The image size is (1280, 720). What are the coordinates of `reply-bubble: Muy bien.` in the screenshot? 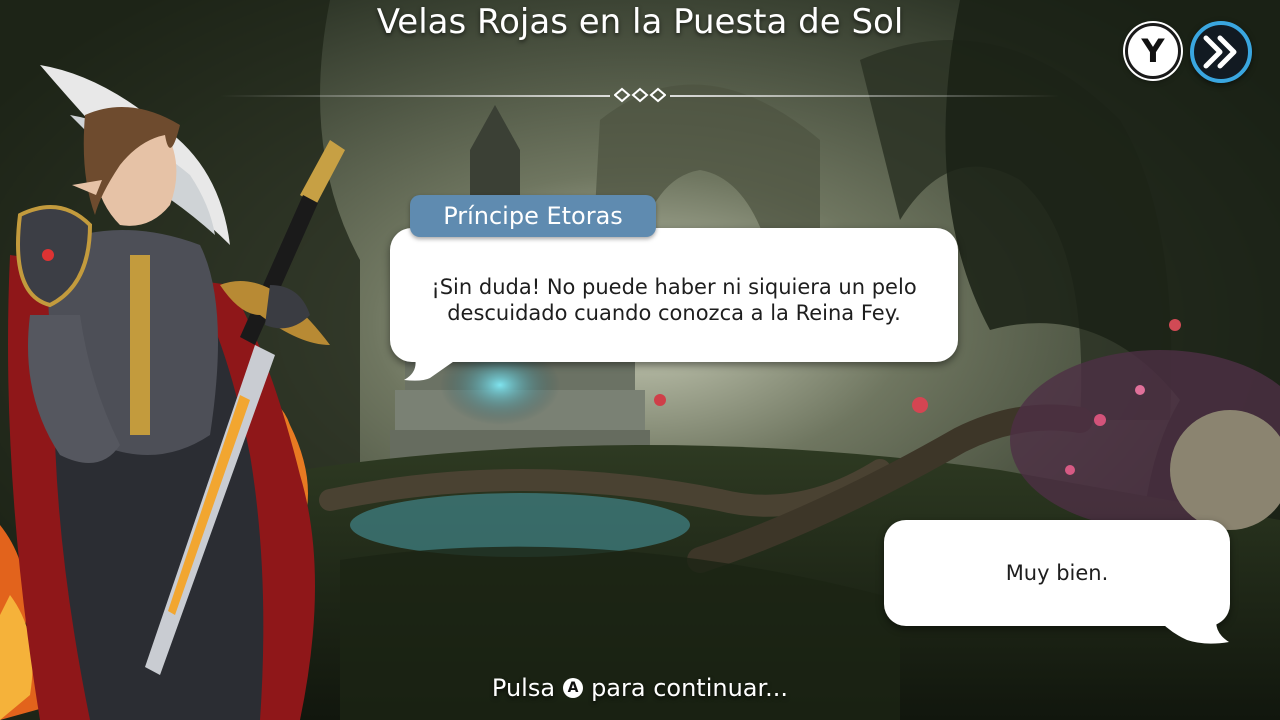 It's located at (1057, 573).